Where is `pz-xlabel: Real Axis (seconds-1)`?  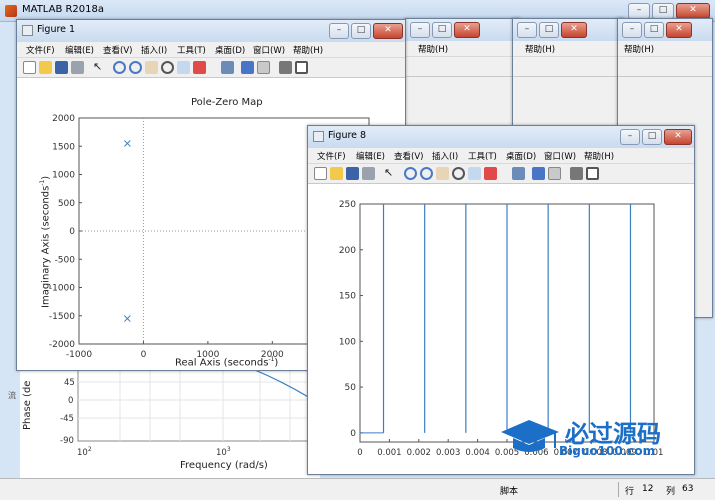 pz-xlabel: Real Axis (seconds-1) is located at coordinates (227, 362).